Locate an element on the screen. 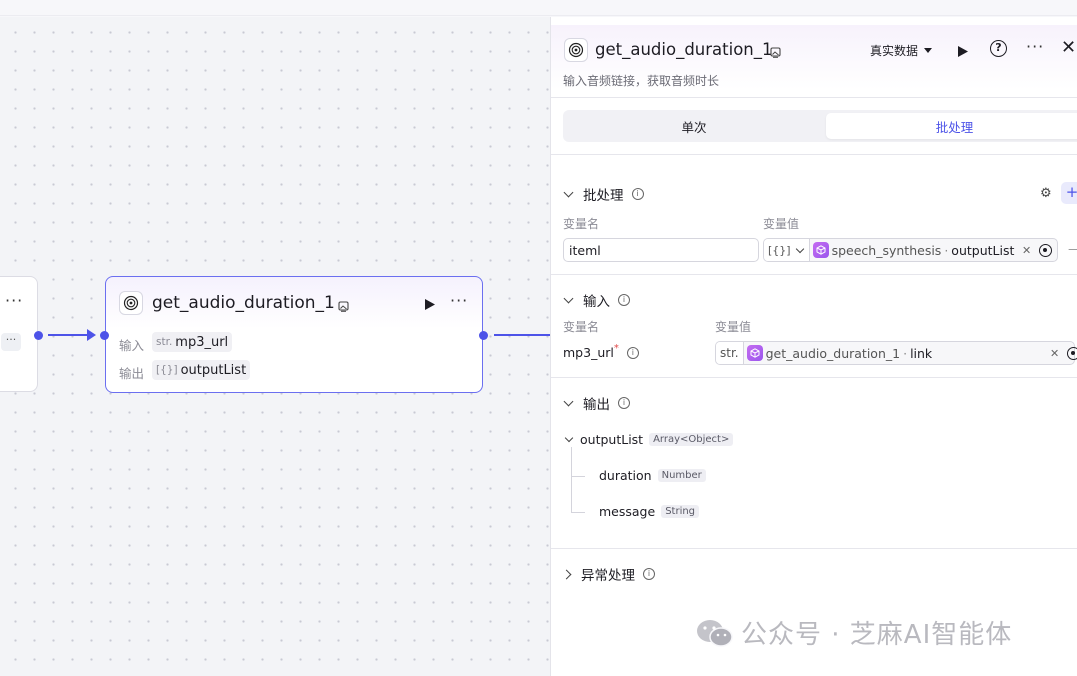  input-port is located at coordinates (104, 335).